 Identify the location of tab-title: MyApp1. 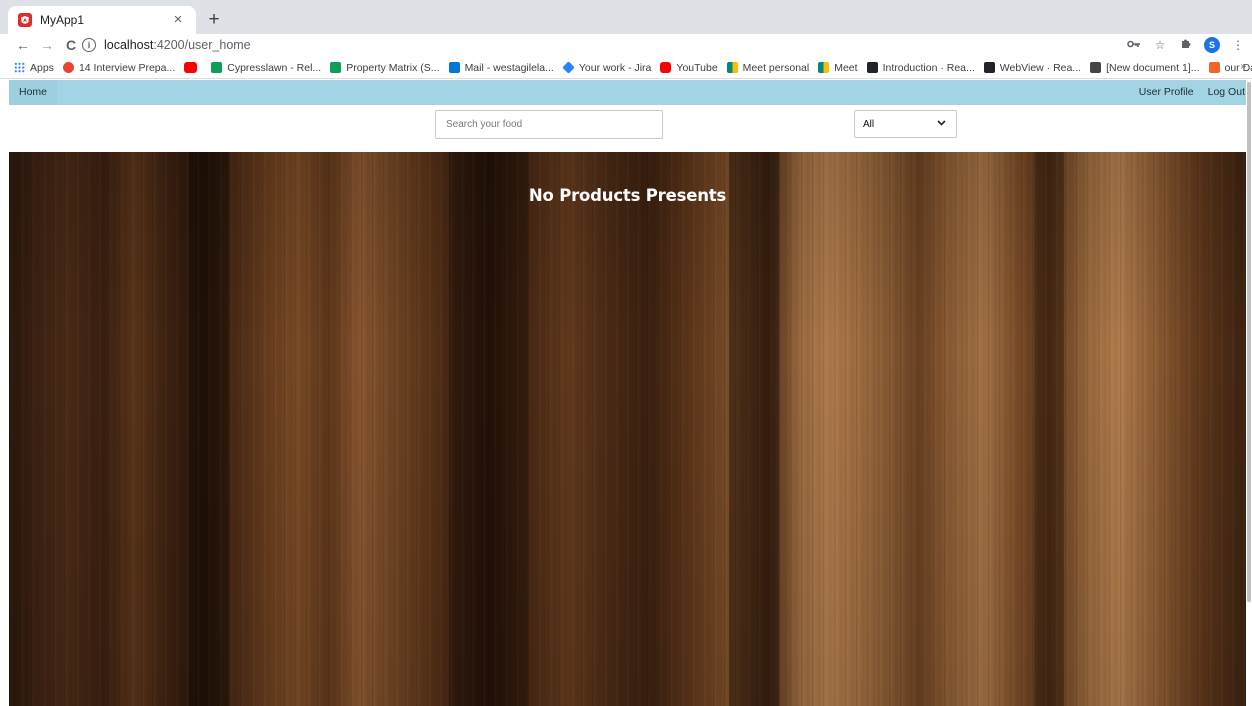
(62, 20).